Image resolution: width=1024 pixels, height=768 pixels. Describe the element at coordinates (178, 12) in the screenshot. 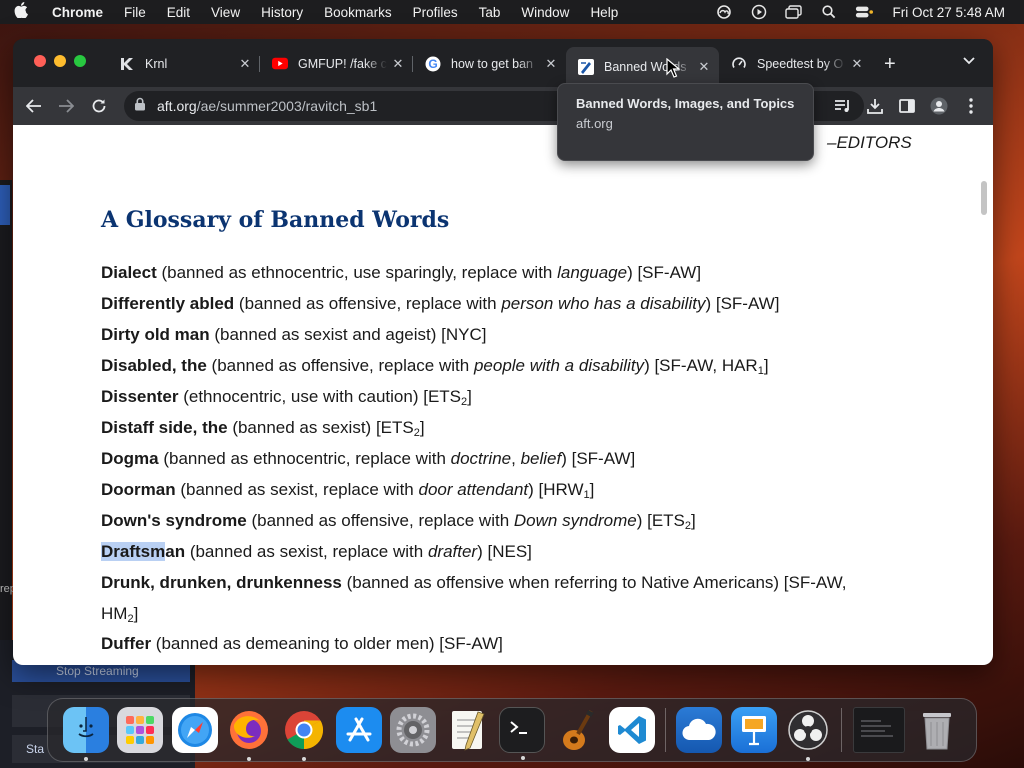

I see `menu-edit: Edit` at that location.